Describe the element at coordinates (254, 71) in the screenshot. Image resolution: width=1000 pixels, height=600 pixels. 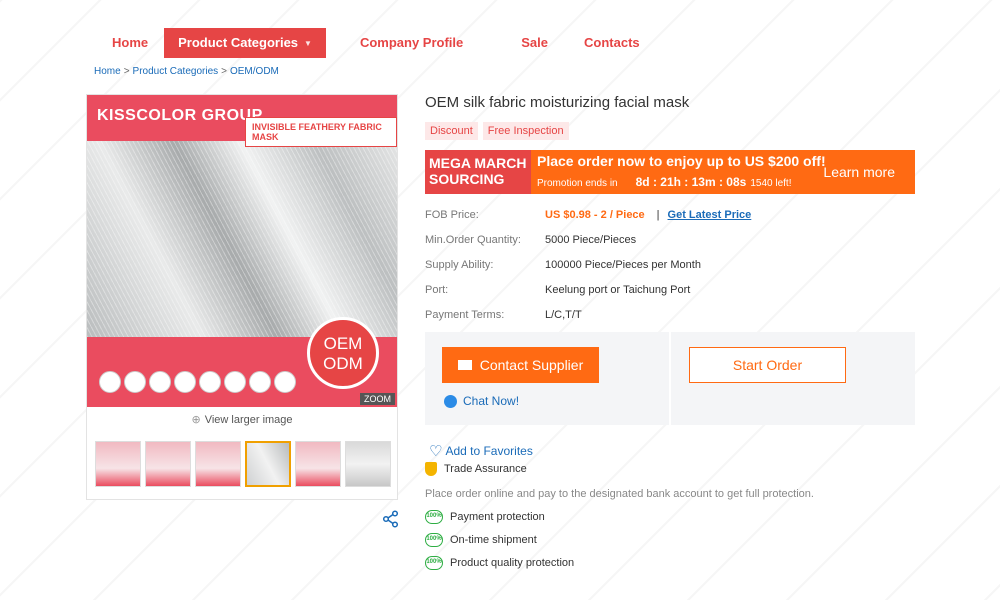
I see `breadcrumb-oem-odm: OEM/ODM` at that location.